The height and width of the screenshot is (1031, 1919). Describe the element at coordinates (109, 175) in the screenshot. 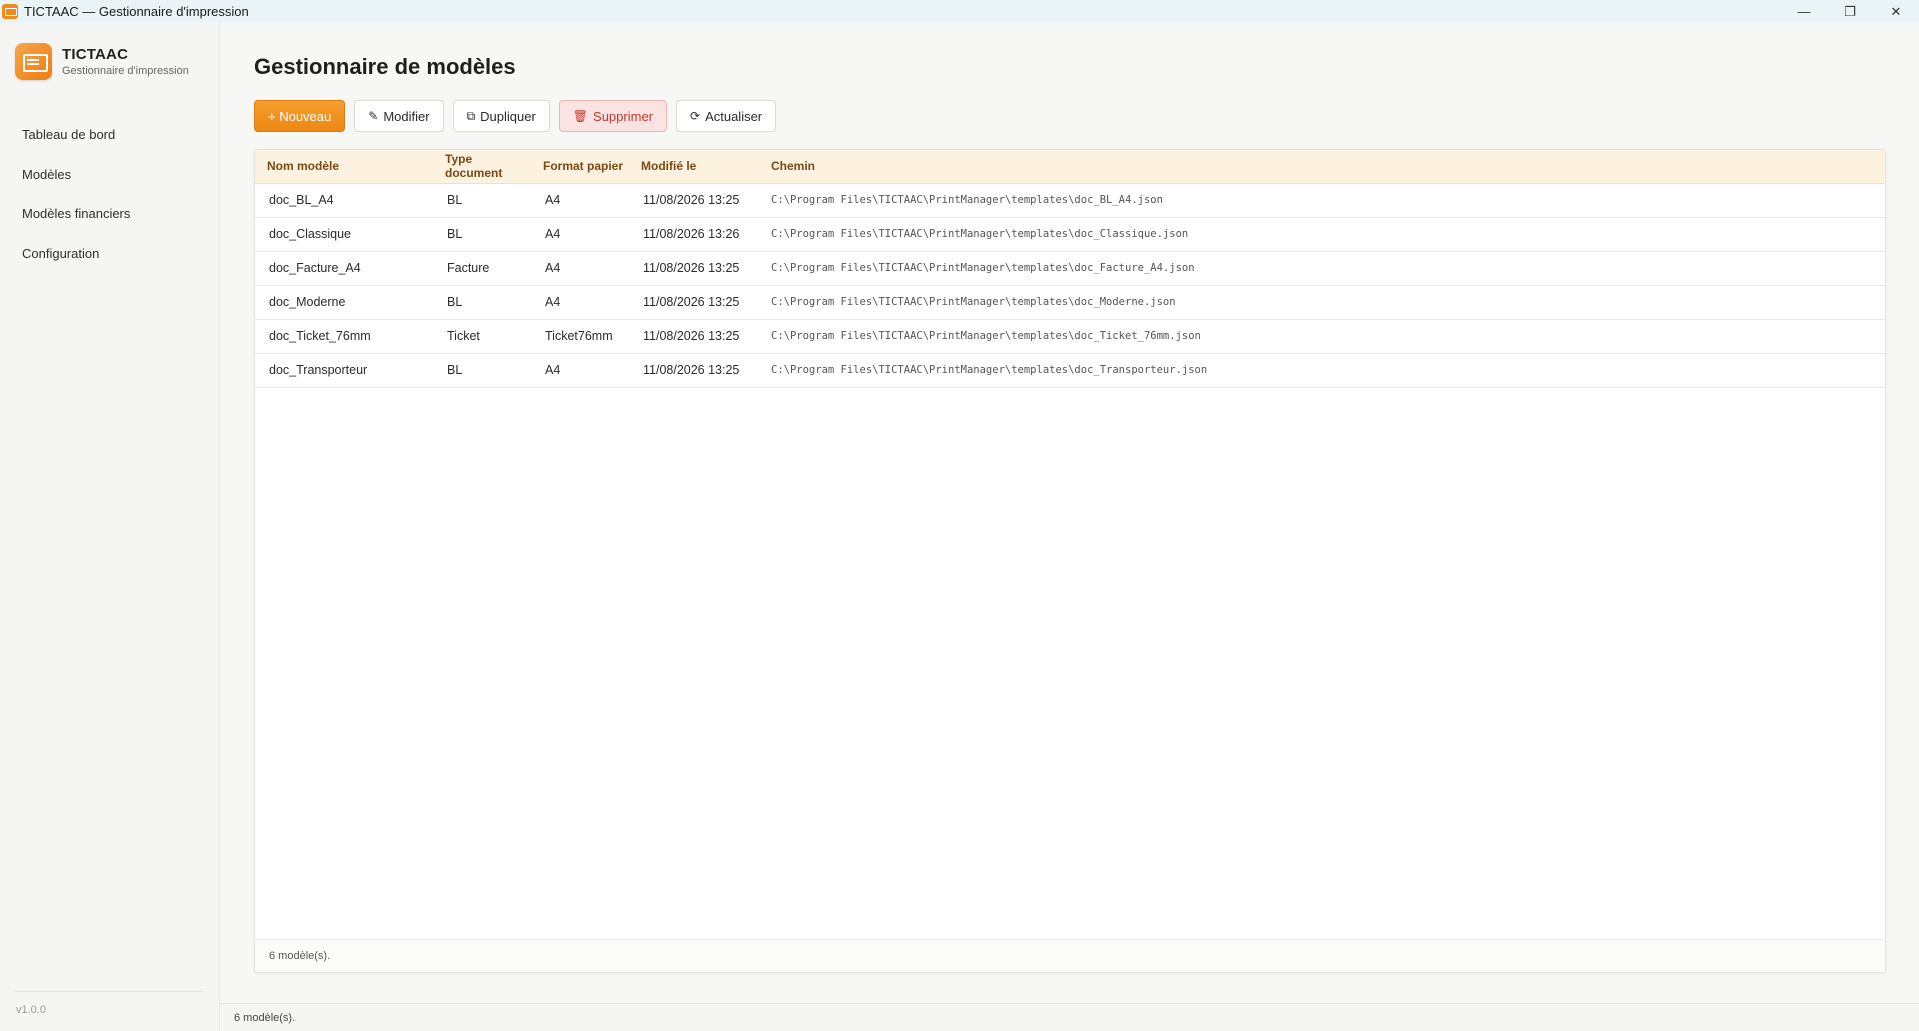

I see `sidebar-item-models: Modèles` at that location.